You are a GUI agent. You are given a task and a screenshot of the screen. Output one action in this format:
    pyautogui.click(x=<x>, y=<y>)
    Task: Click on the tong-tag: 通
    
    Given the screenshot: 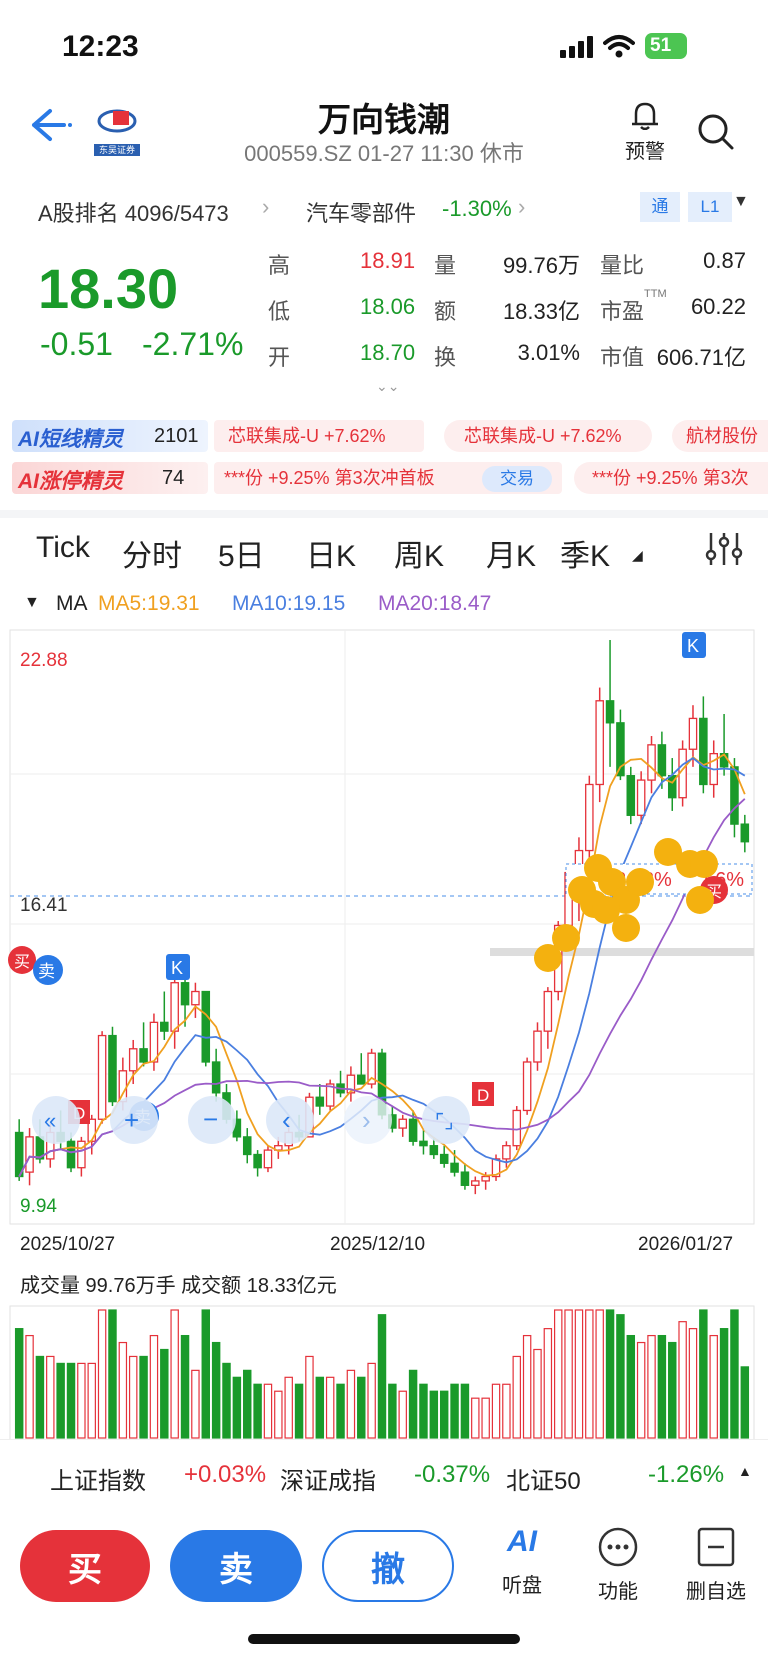 What is the action you would take?
    pyautogui.click(x=660, y=207)
    